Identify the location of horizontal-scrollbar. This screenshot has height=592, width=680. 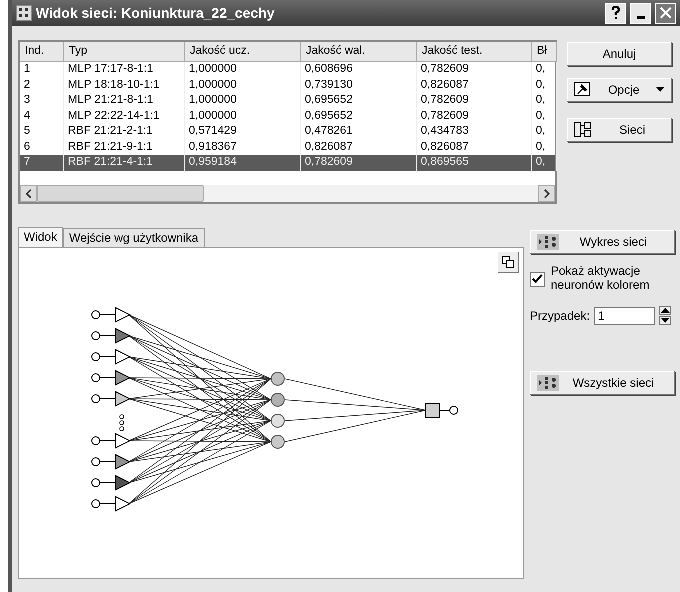
(287, 193).